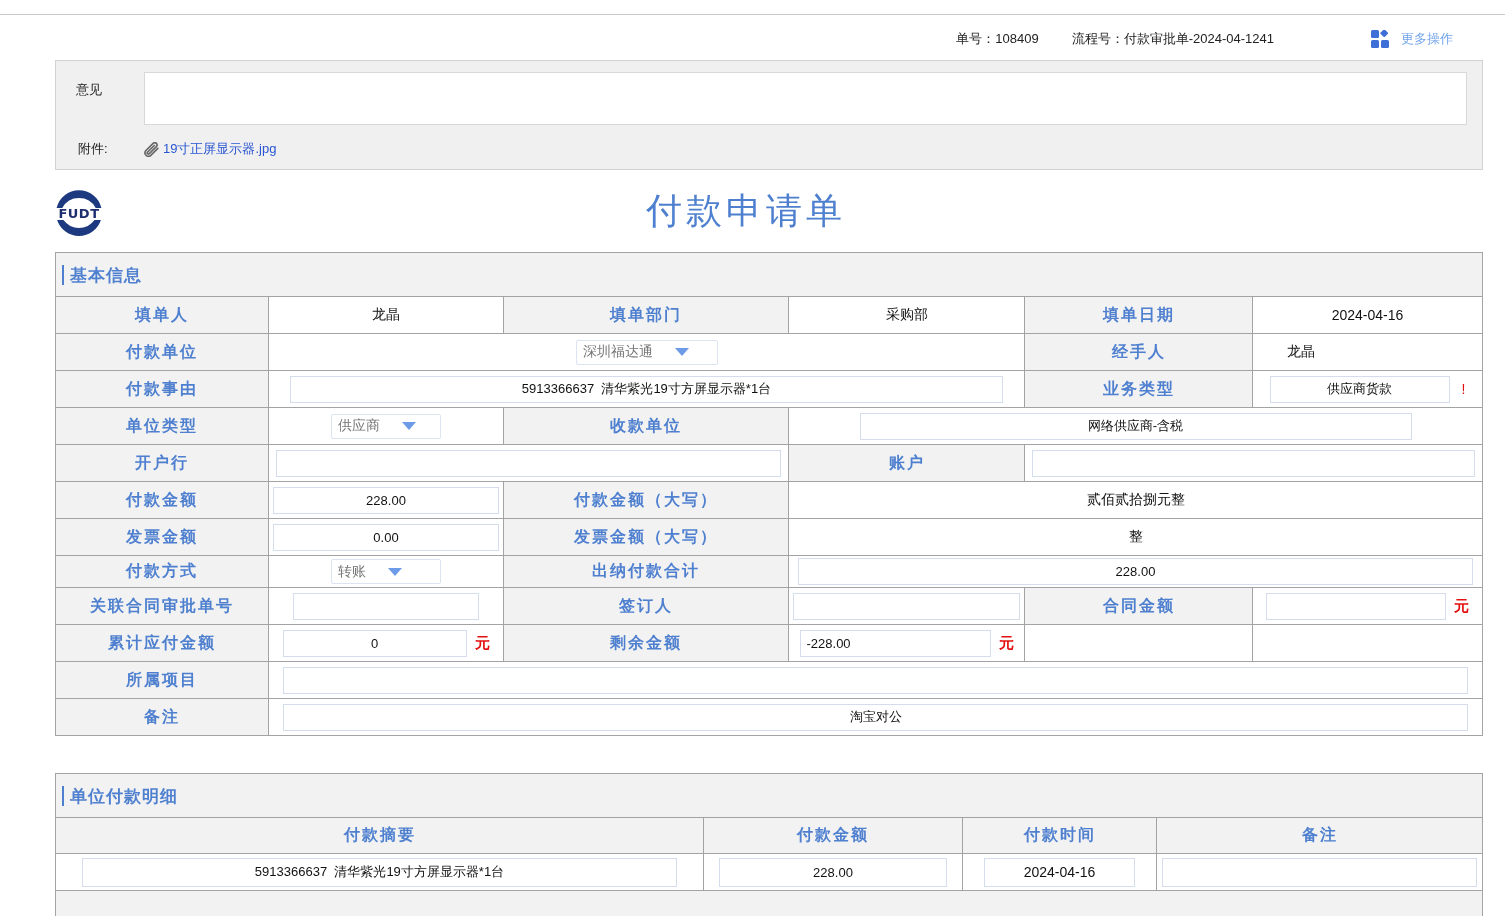 This screenshot has width=1505, height=916. Describe the element at coordinates (93, 149) in the screenshot. I see `attachment-label: 附件:` at that location.